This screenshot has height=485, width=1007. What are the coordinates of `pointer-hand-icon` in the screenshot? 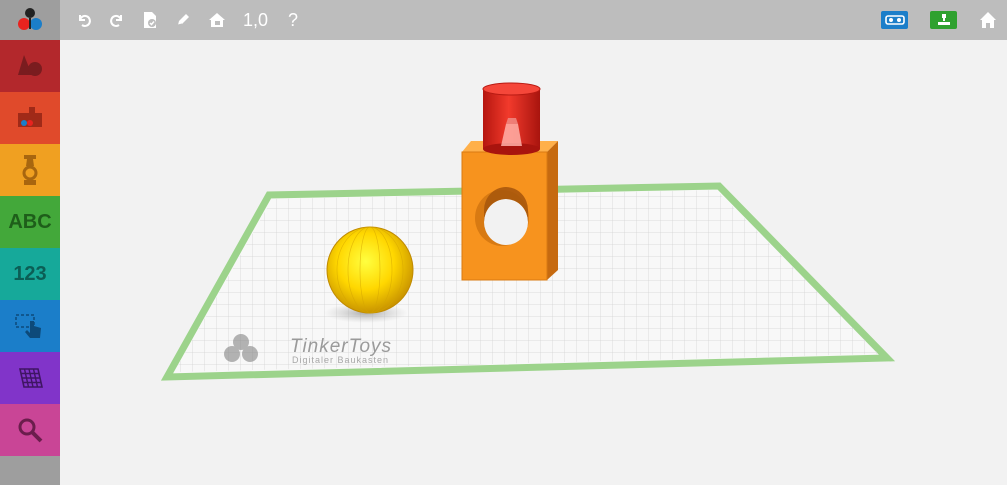 It's located at (28, 326).